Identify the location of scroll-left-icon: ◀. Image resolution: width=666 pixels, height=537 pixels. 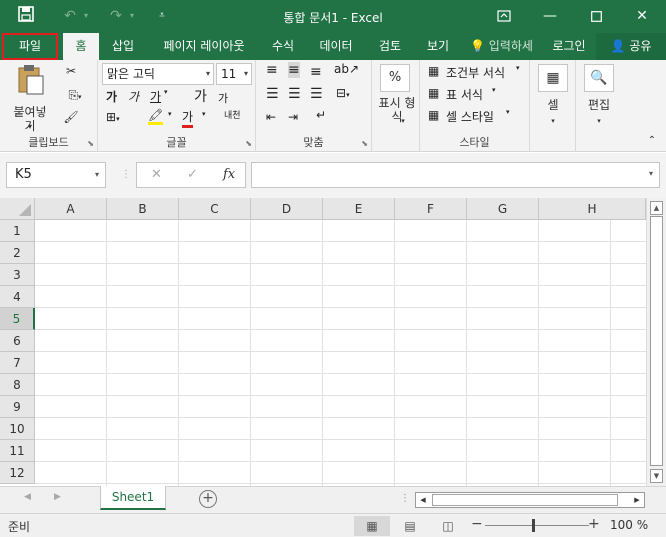
(423, 500).